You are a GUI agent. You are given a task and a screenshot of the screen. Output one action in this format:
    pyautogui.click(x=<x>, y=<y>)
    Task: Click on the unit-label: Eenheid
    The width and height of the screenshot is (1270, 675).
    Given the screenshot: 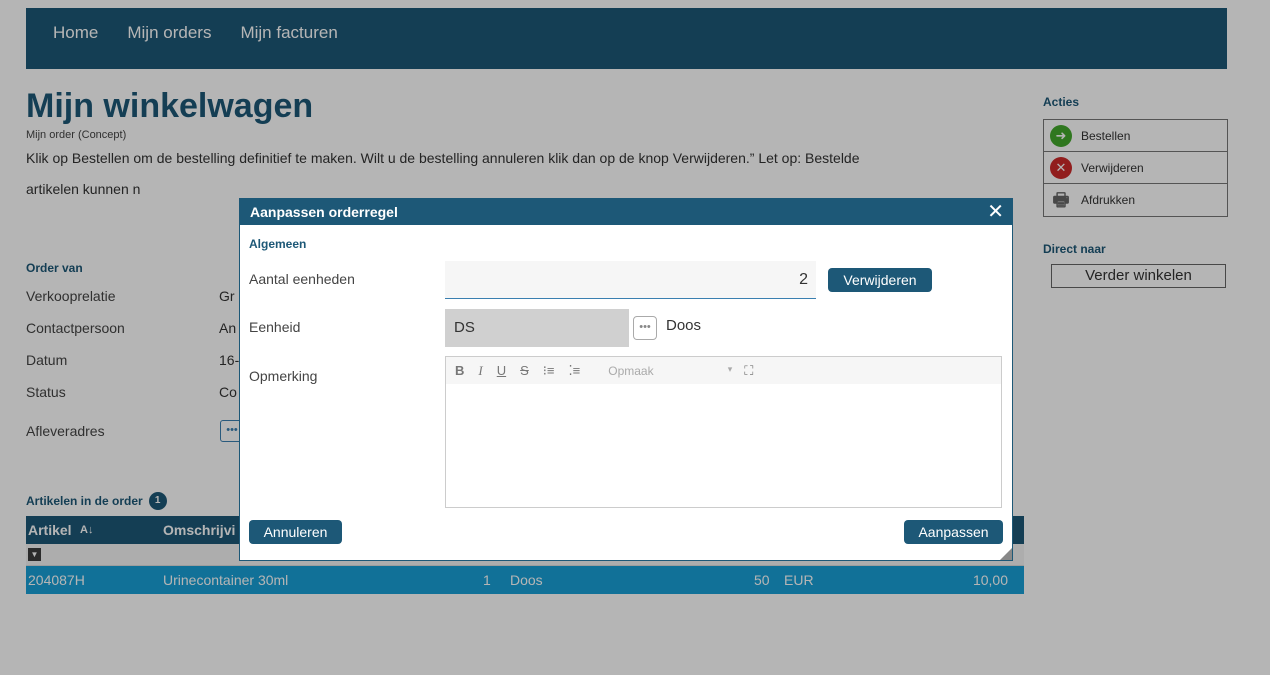 What is the action you would take?
    pyautogui.click(x=275, y=327)
    